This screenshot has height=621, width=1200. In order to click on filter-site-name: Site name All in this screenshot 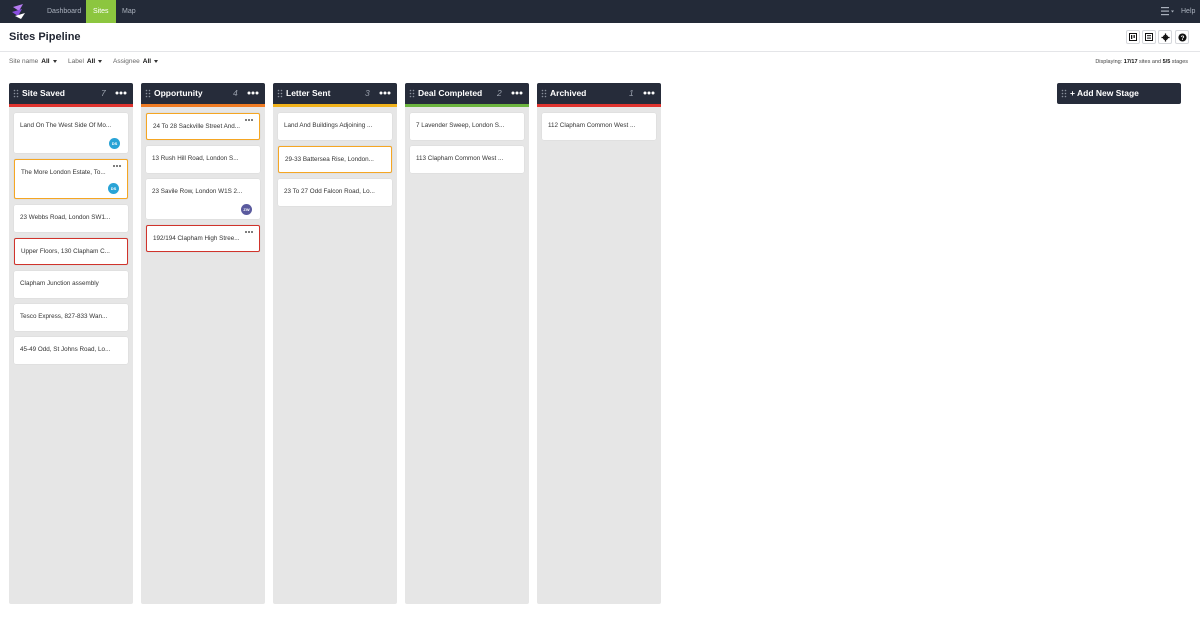, I will do `click(33, 61)`.